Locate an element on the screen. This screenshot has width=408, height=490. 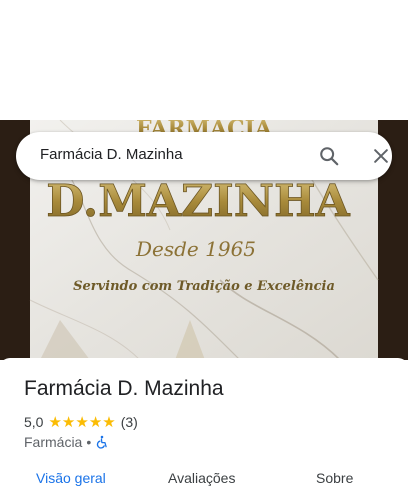
search-input: Farmácia D. Mazinha is located at coordinates (111, 154).